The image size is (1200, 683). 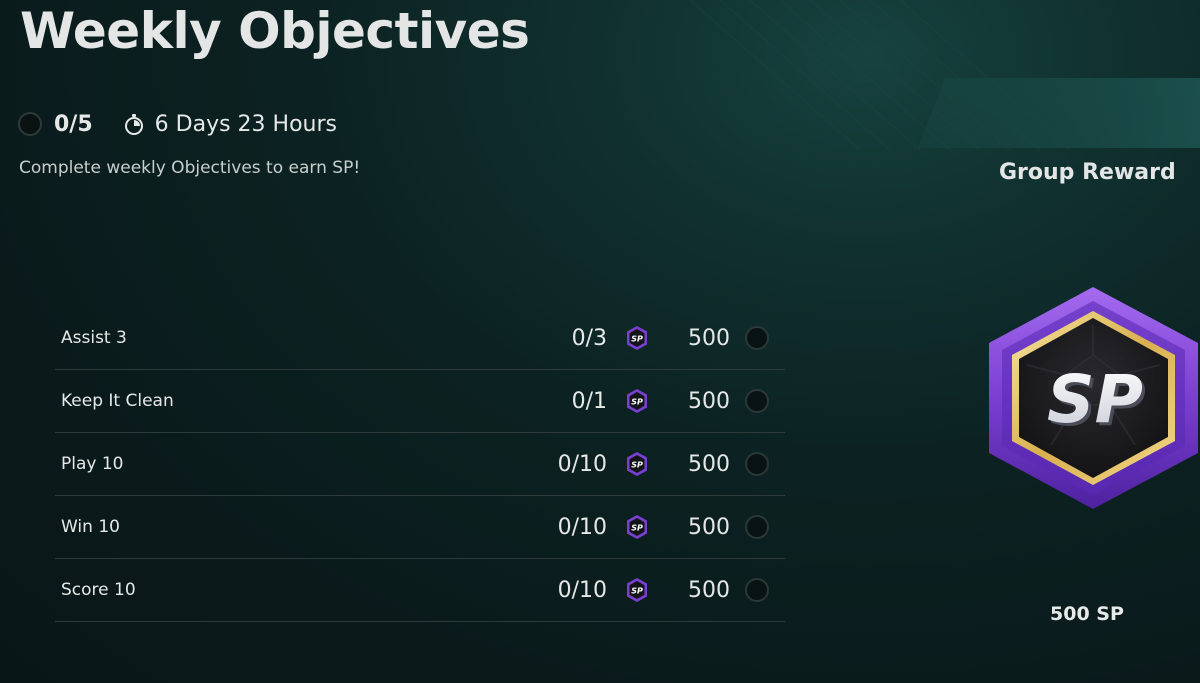 What do you see at coordinates (30, 124) in the screenshot?
I see `empty-circle-icon` at bounding box center [30, 124].